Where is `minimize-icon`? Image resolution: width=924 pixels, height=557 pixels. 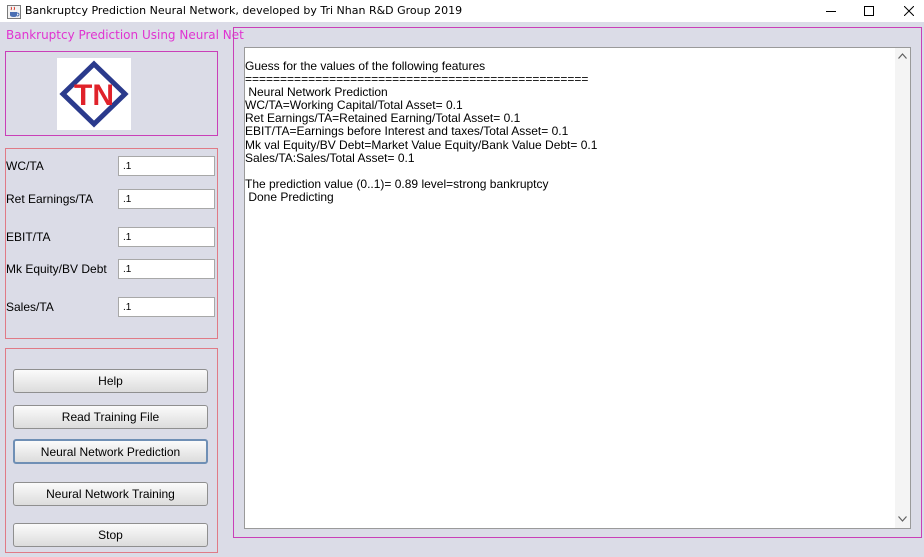
minimize-icon is located at coordinates (831, 11).